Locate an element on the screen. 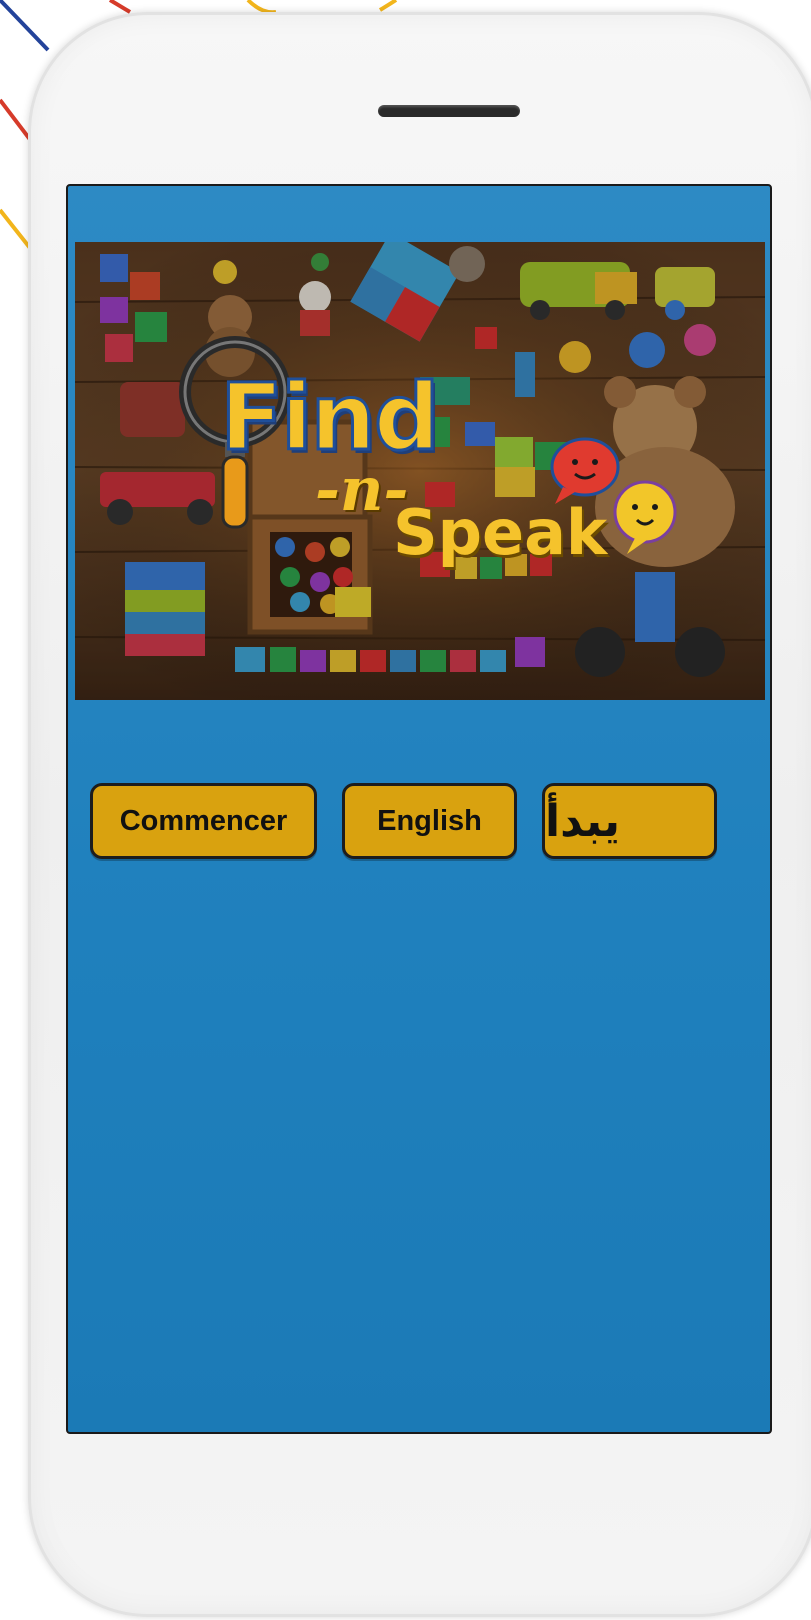 This screenshot has height=1620, width=811. phone-speaker is located at coordinates (449, 111).